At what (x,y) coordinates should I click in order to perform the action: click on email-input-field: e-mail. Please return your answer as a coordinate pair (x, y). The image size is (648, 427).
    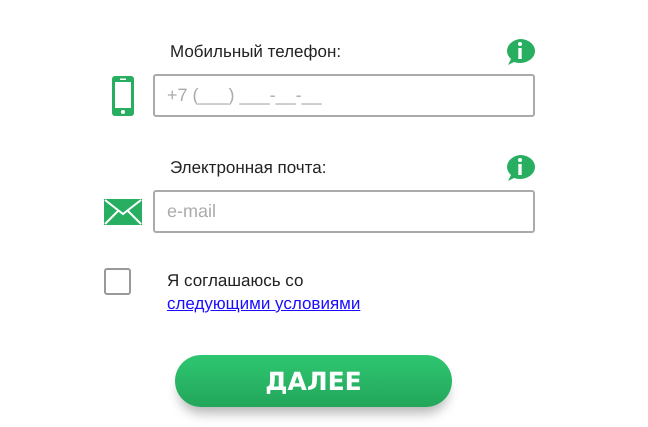
    Looking at the image, I should click on (344, 211).